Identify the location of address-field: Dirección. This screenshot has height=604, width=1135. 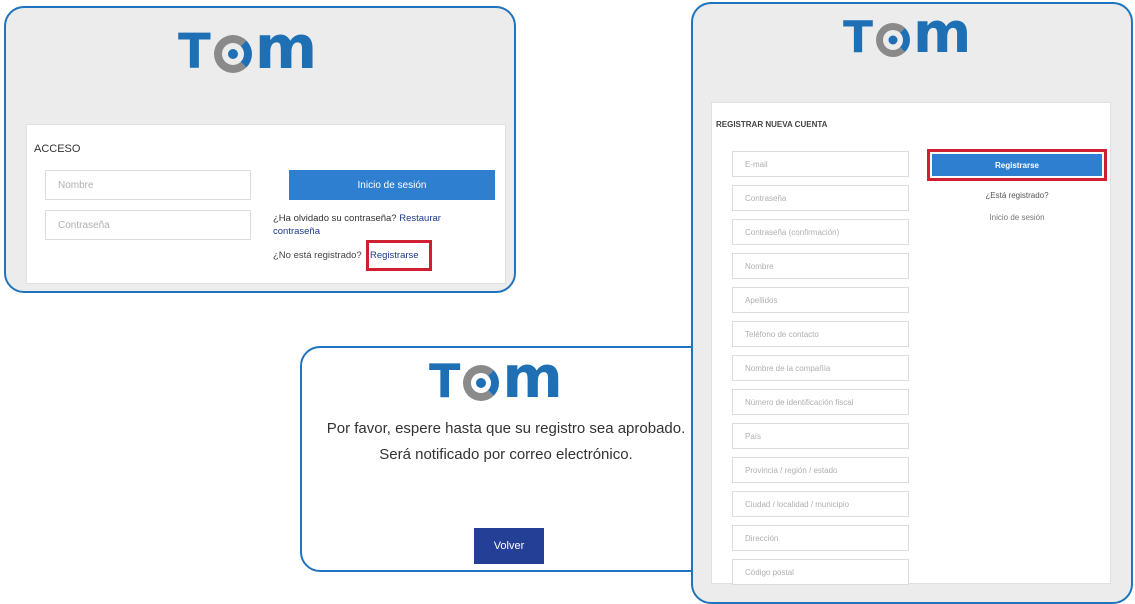
(820, 538).